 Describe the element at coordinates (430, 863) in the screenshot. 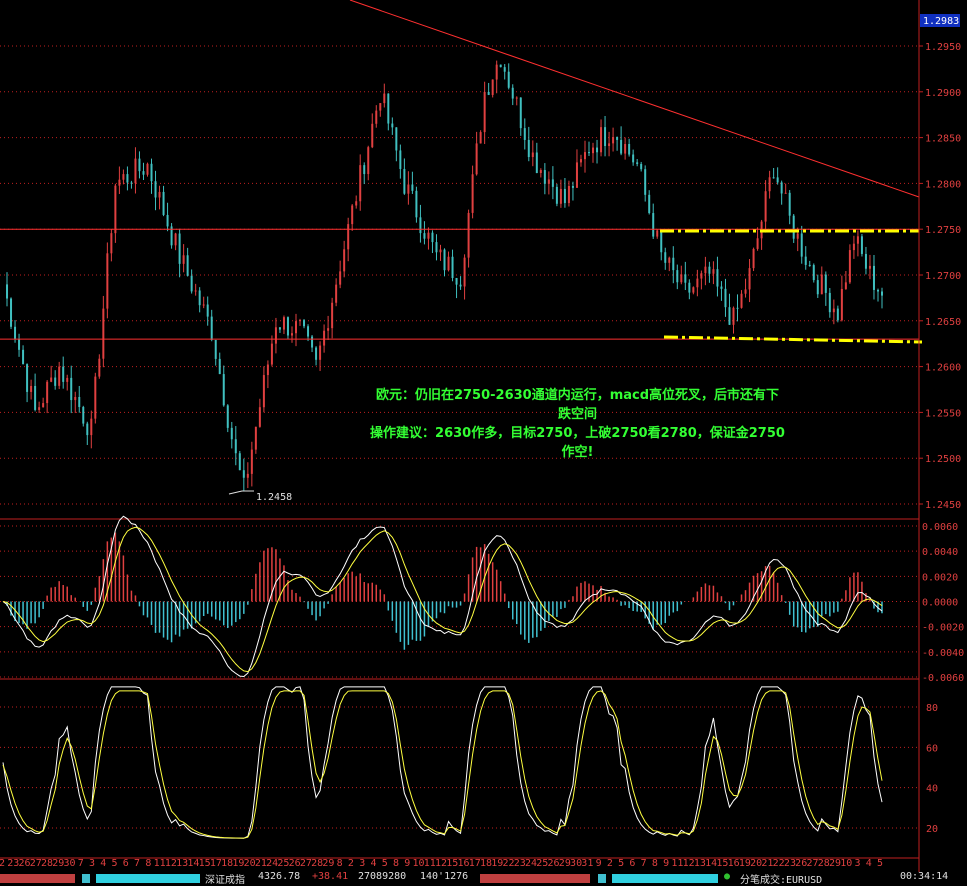

I see `date-tick-label: 11` at that location.